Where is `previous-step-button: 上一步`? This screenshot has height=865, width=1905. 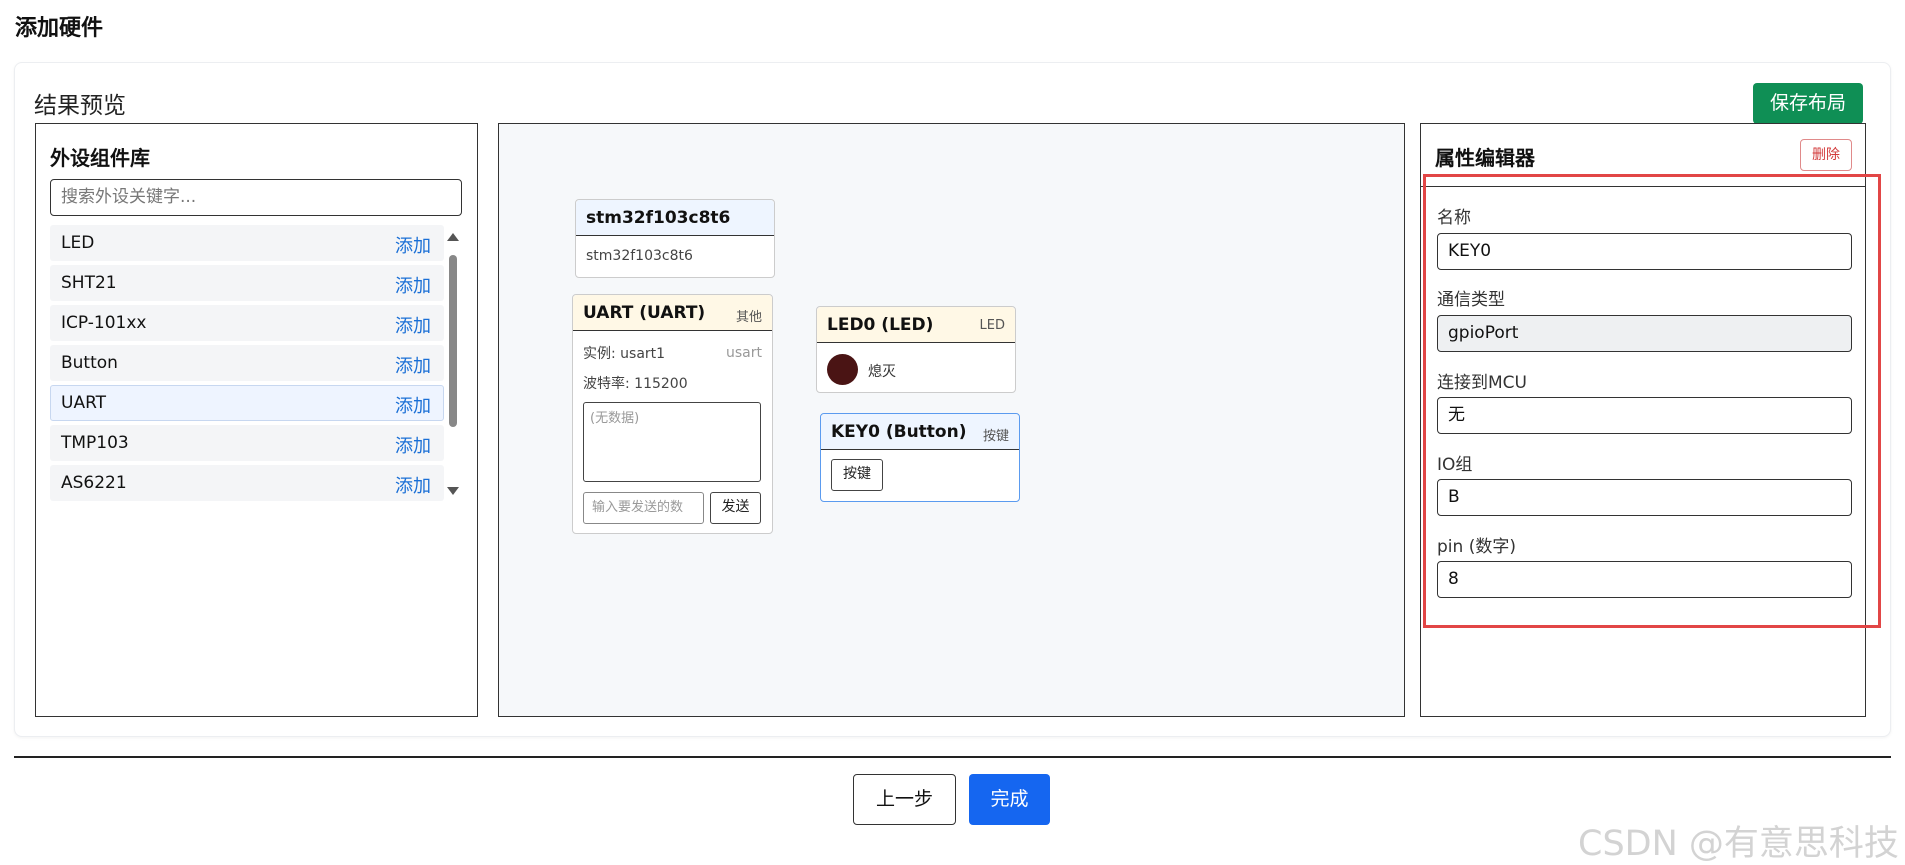
previous-step-button: 上一步 is located at coordinates (904, 799).